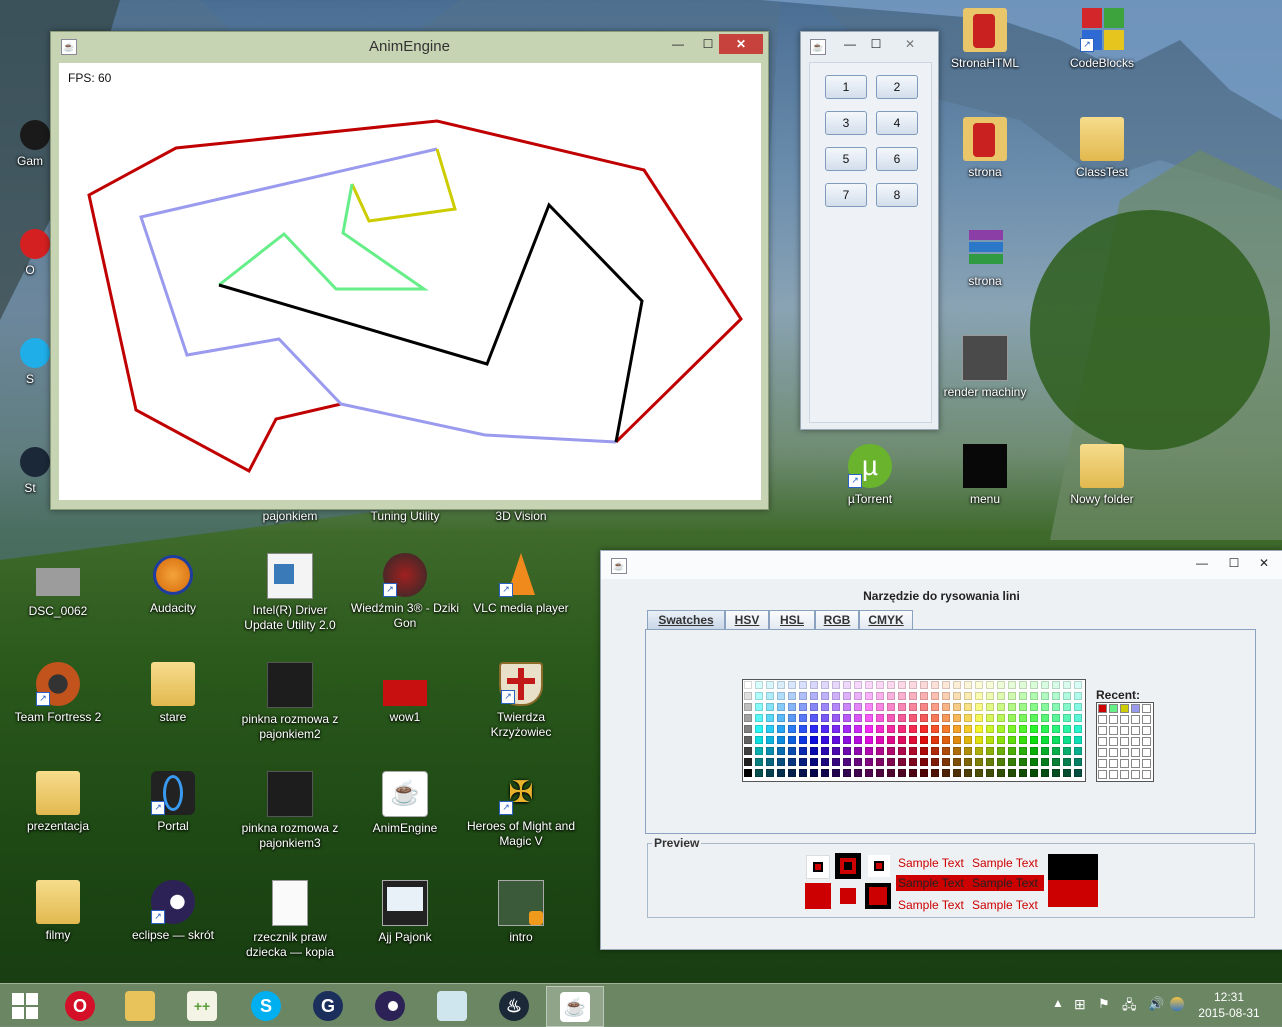 The image size is (1282, 1027). What do you see at coordinates (521, 584) in the screenshot?
I see `desktop-icon-vlc: ↗ VLC media player` at bounding box center [521, 584].